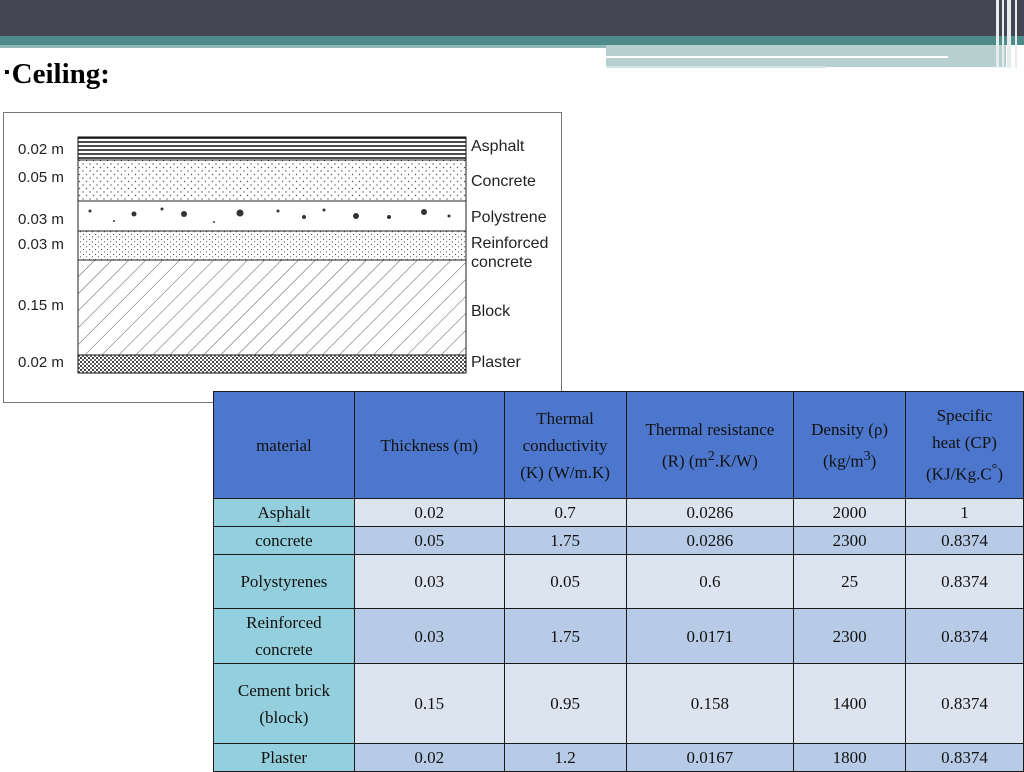  What do you see at coordinates (496, 362) in the screenshot?
I see `layer-label: Plaster` at bounding box center [496, 362].